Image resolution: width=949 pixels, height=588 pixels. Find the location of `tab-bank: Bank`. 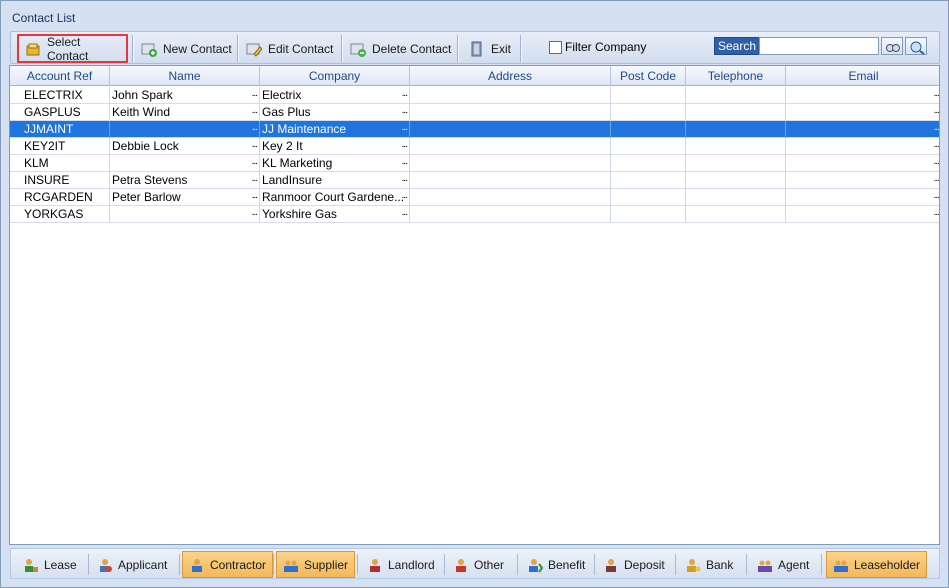

tab-bank: Bank is located at coordinates (709, 564).